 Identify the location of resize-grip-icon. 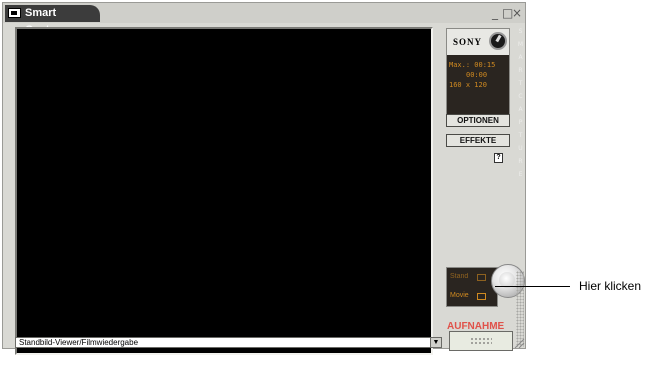
(519, 343).